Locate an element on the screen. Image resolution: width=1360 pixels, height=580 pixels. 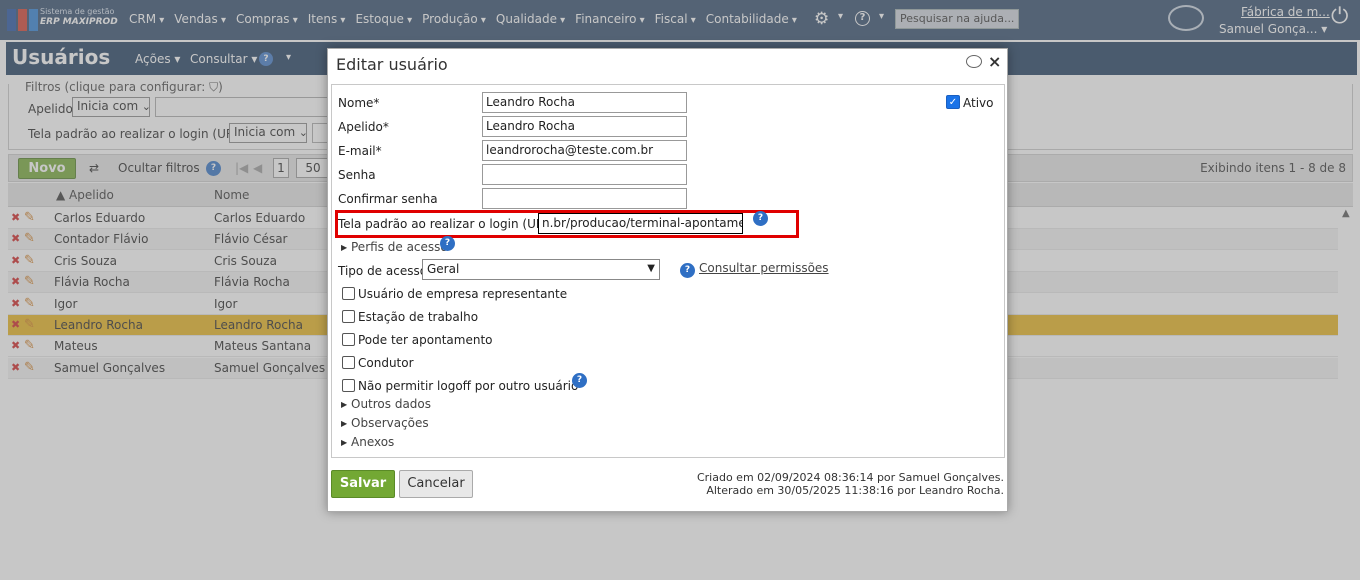
nome-field: Leandro Rocha is located at coordinates (584, 102).